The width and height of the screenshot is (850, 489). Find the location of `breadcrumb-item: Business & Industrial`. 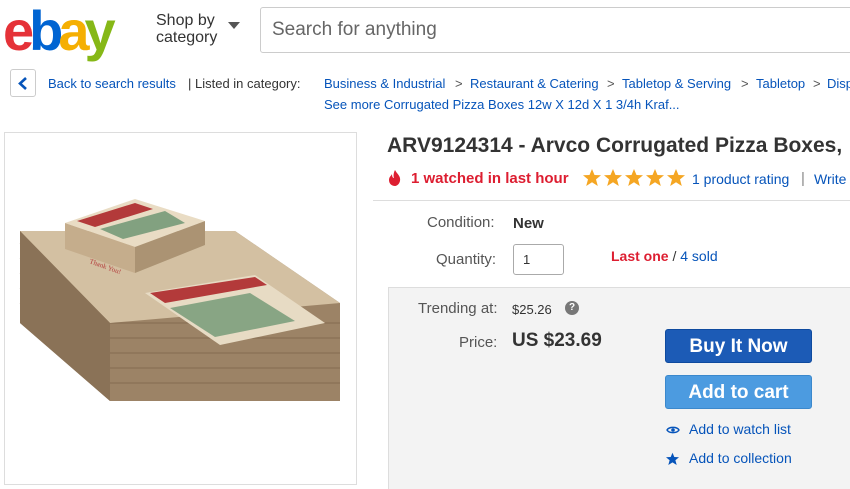

breadcrumb-item: Business & Industrial is located at coordinates (384, 83).